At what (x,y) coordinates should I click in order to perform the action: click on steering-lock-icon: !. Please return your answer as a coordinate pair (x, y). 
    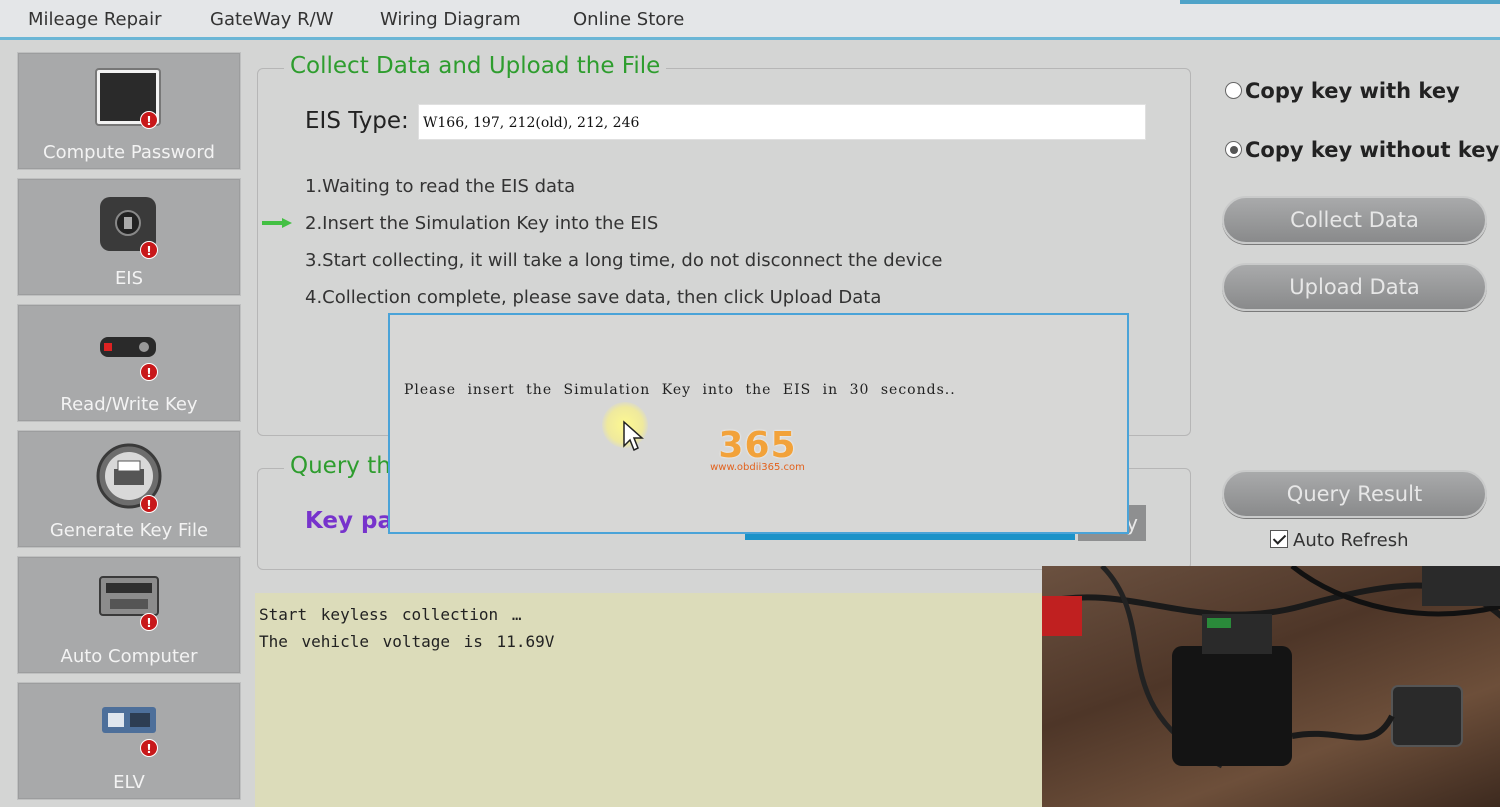
    Looking at the image, I should click on (129, 725).